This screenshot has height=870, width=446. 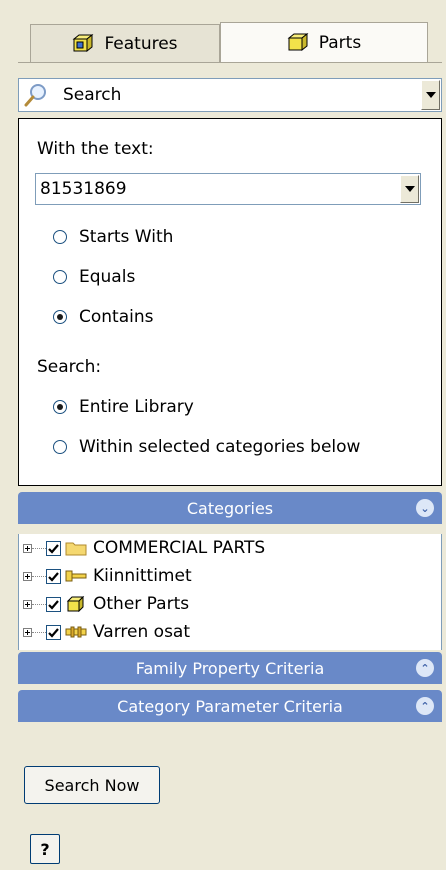 I want to click on tab-features-label: Features, so click(x=141, y=43).